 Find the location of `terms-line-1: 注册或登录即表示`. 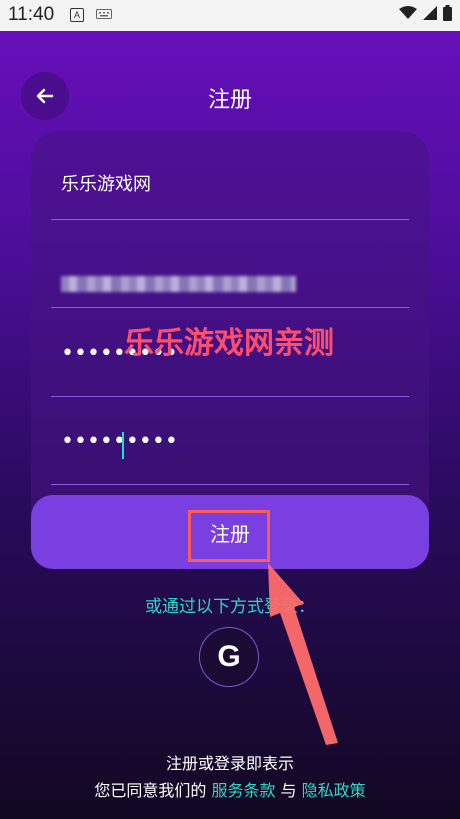

terms-line-1: 注册或登录即表示 is located at coordinates (229, 763).